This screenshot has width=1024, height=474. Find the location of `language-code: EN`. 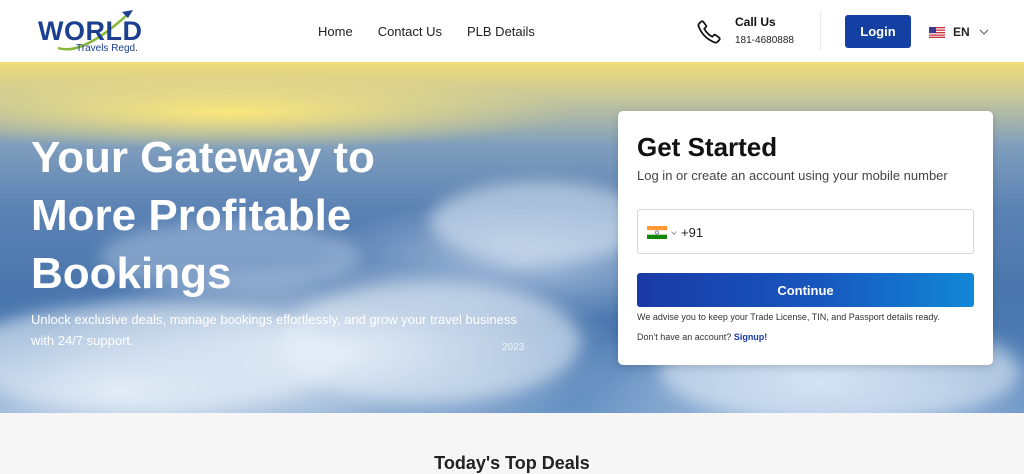

language-code: EN is located at coordinates (961, 32).